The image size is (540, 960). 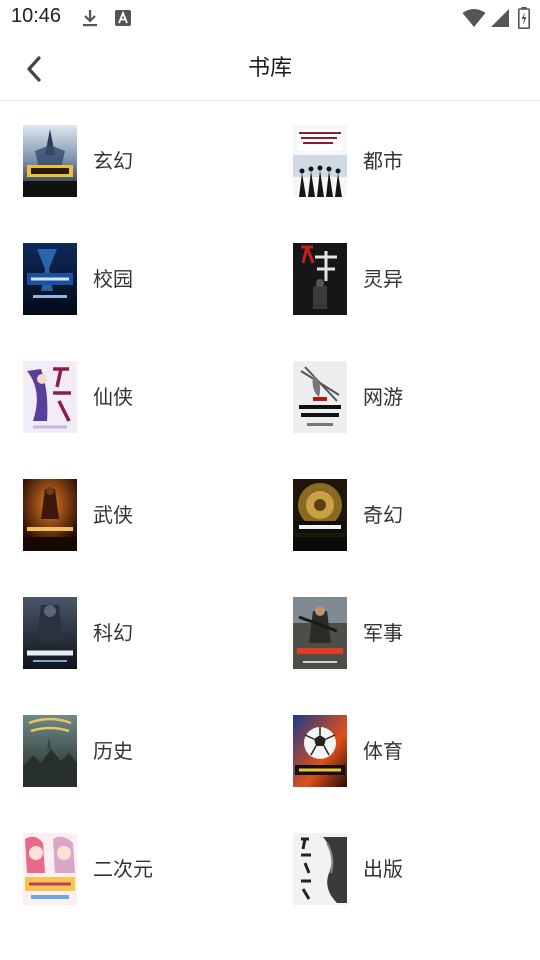 I want to click on category-label: 校园, so click(x=113, y=279).